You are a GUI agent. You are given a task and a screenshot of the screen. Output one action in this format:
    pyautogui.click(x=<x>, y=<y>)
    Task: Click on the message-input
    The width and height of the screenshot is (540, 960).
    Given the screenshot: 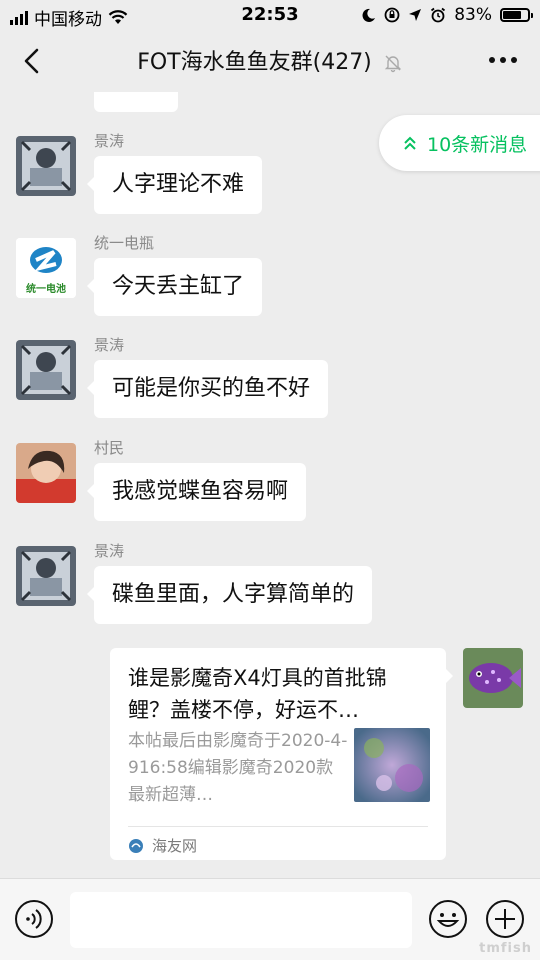 What is the action you would take?
    pyautogui.click(x=241, y=920)
    